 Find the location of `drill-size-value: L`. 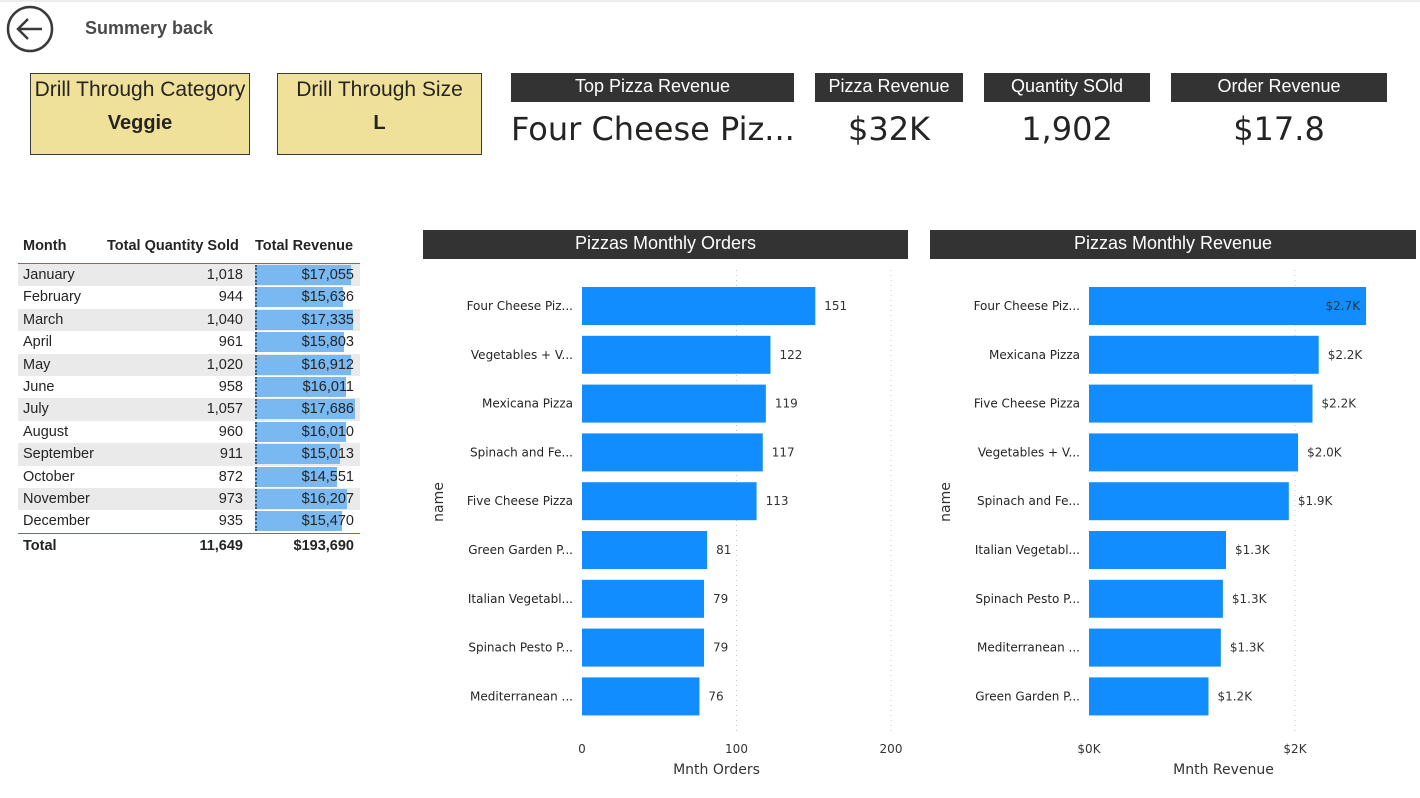

drill-size-value: L is located at coordinates (379, 123).